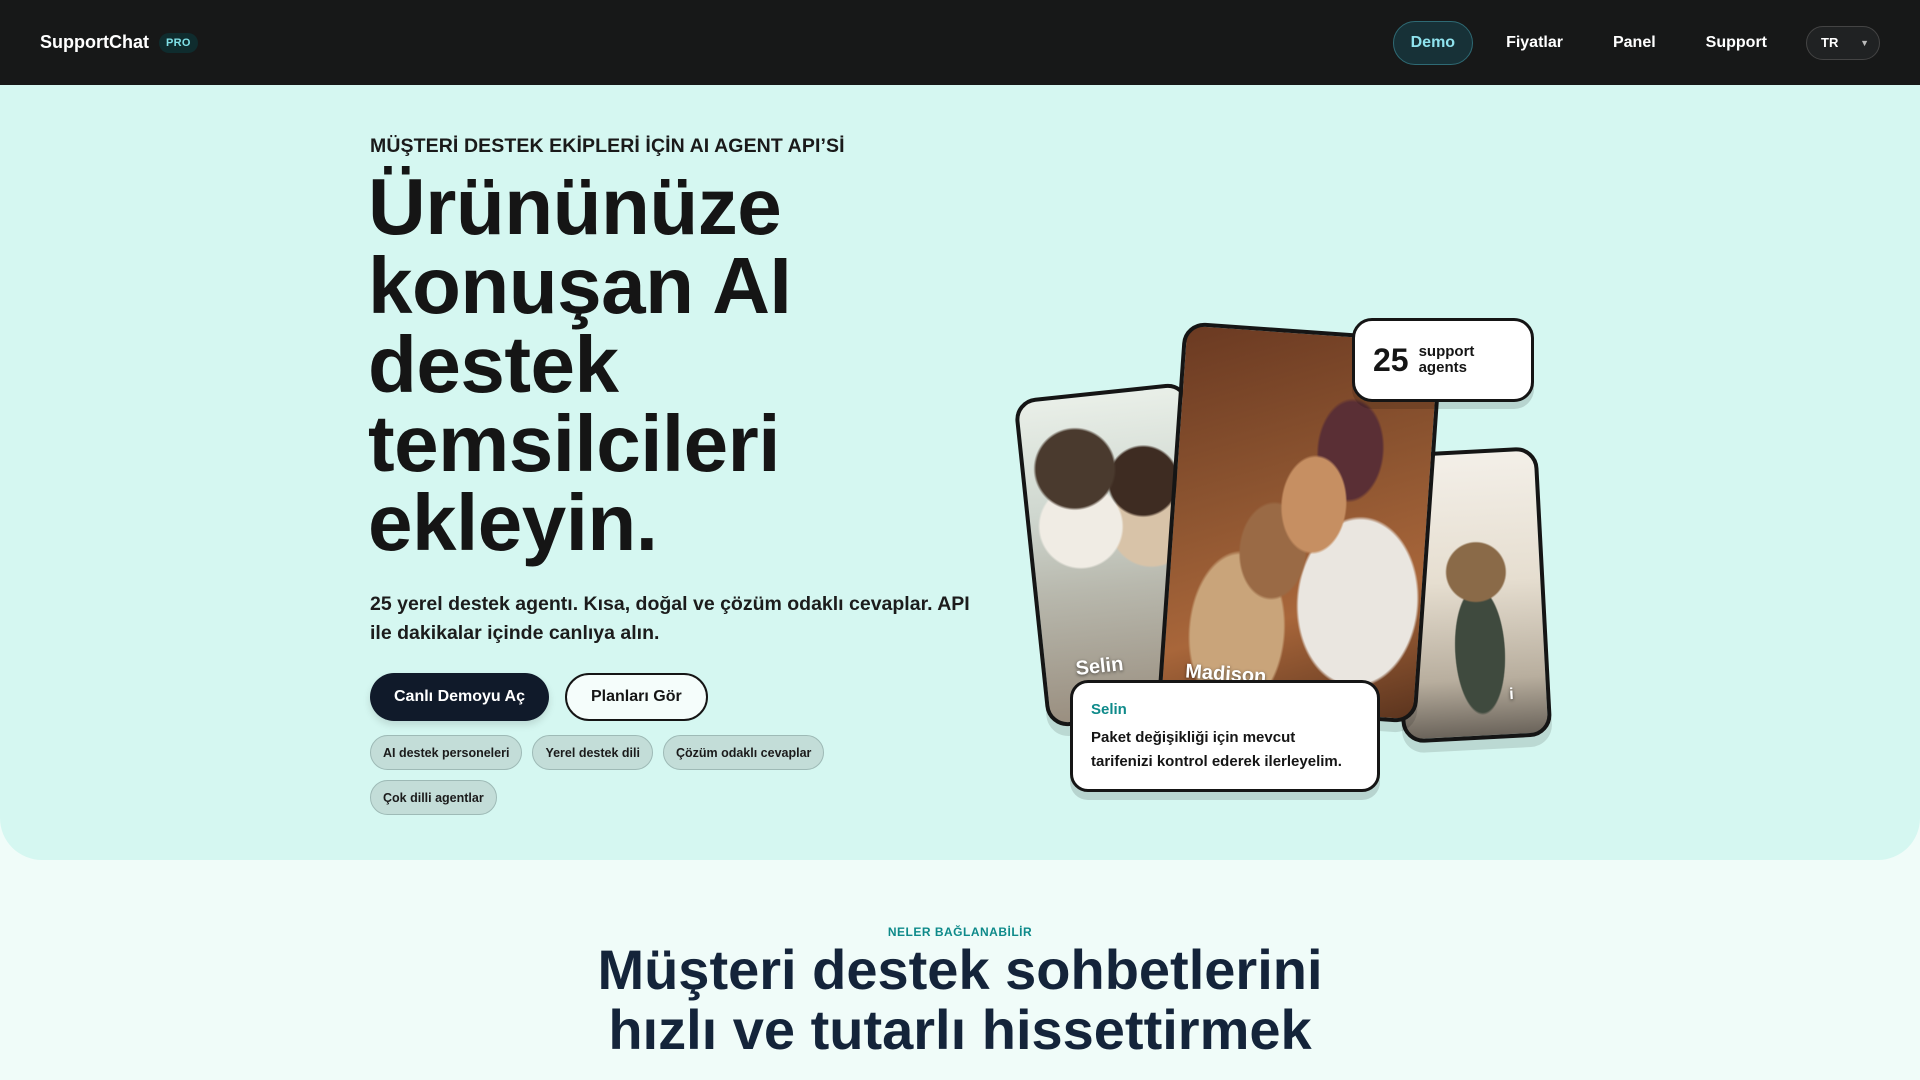 Image resolution: width=1920 pixels, height=1080 pixels. Describe the element at coordinates (1843, 42) in the screenshot. I see `language-select: TR ▼` at that location.